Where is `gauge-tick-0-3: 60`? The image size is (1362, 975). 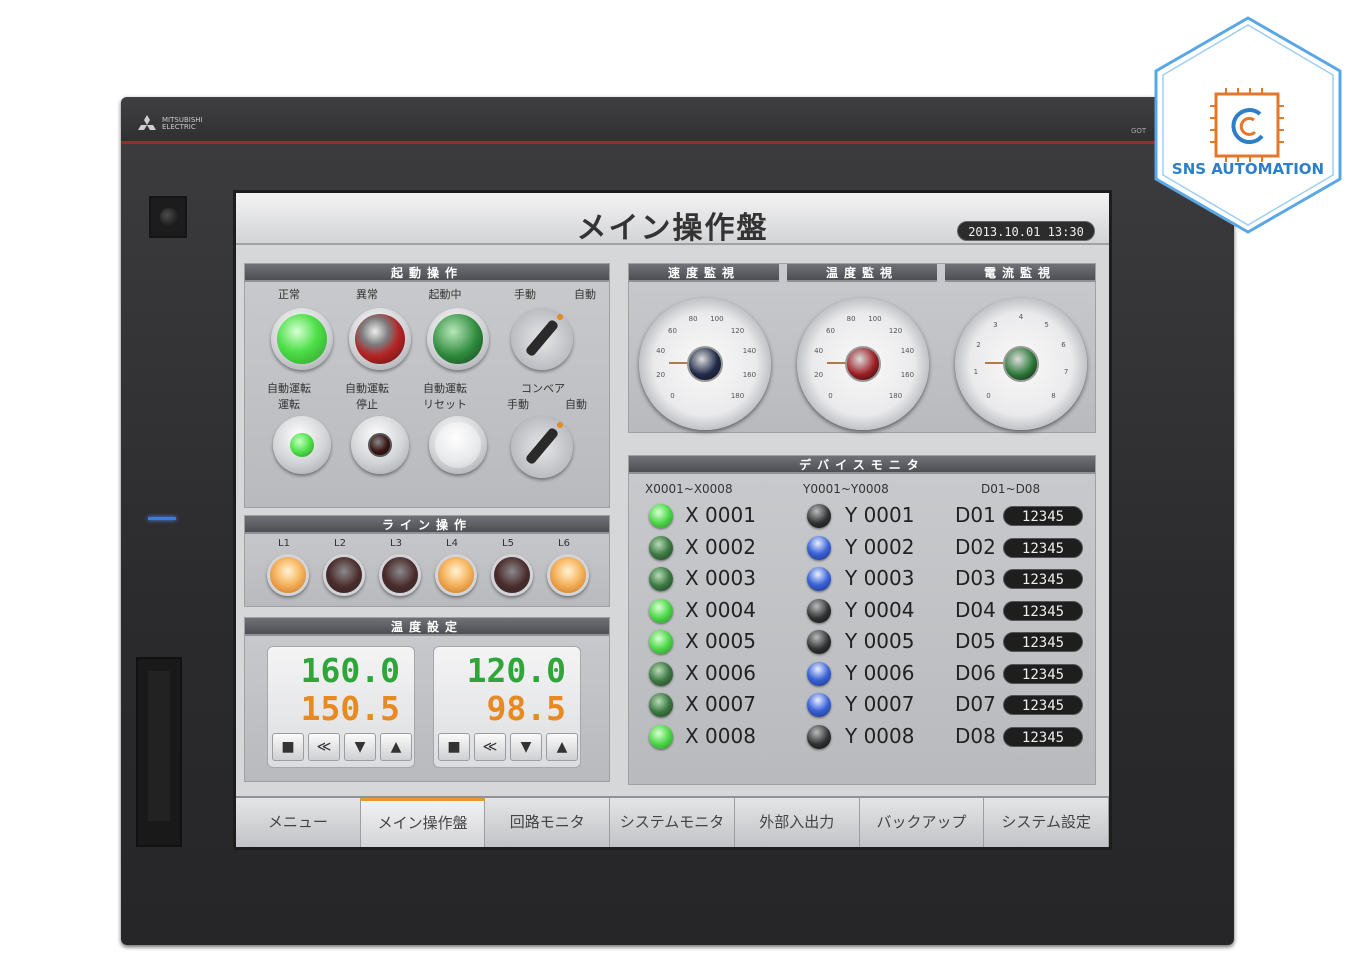 gauge-tick-0-3: 60 is located at coordinates (672, 330).